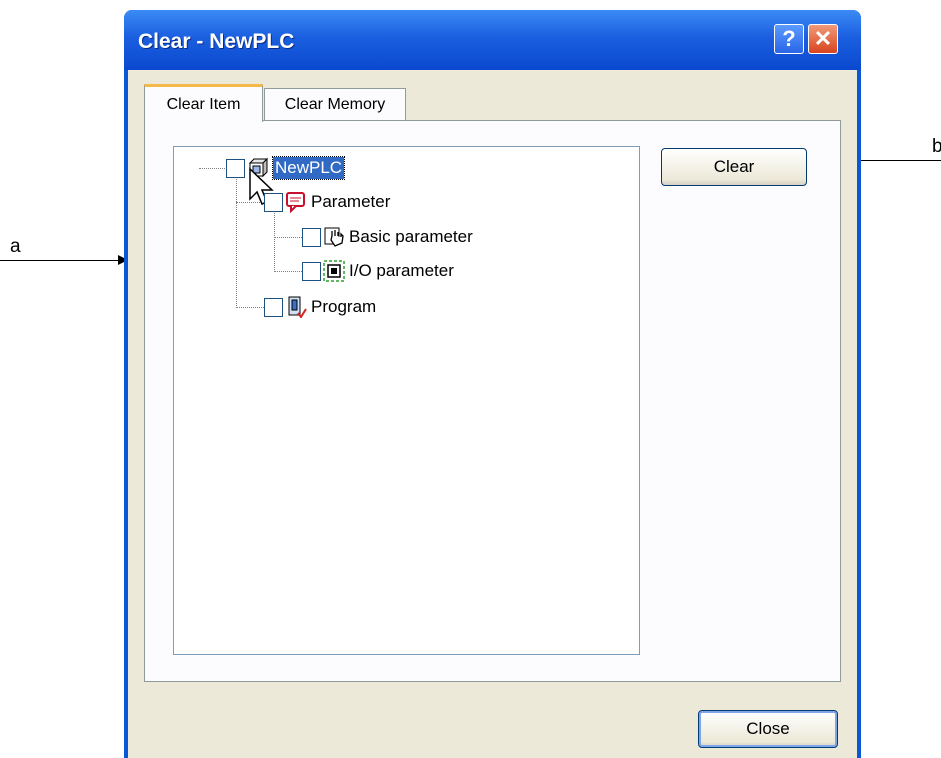 The height and width of the screenshot is (758, 941). What do you see at coordinates (15, 246) in the screenshot?
I see `callout-label-a: a` at bounding box center [15, 246].